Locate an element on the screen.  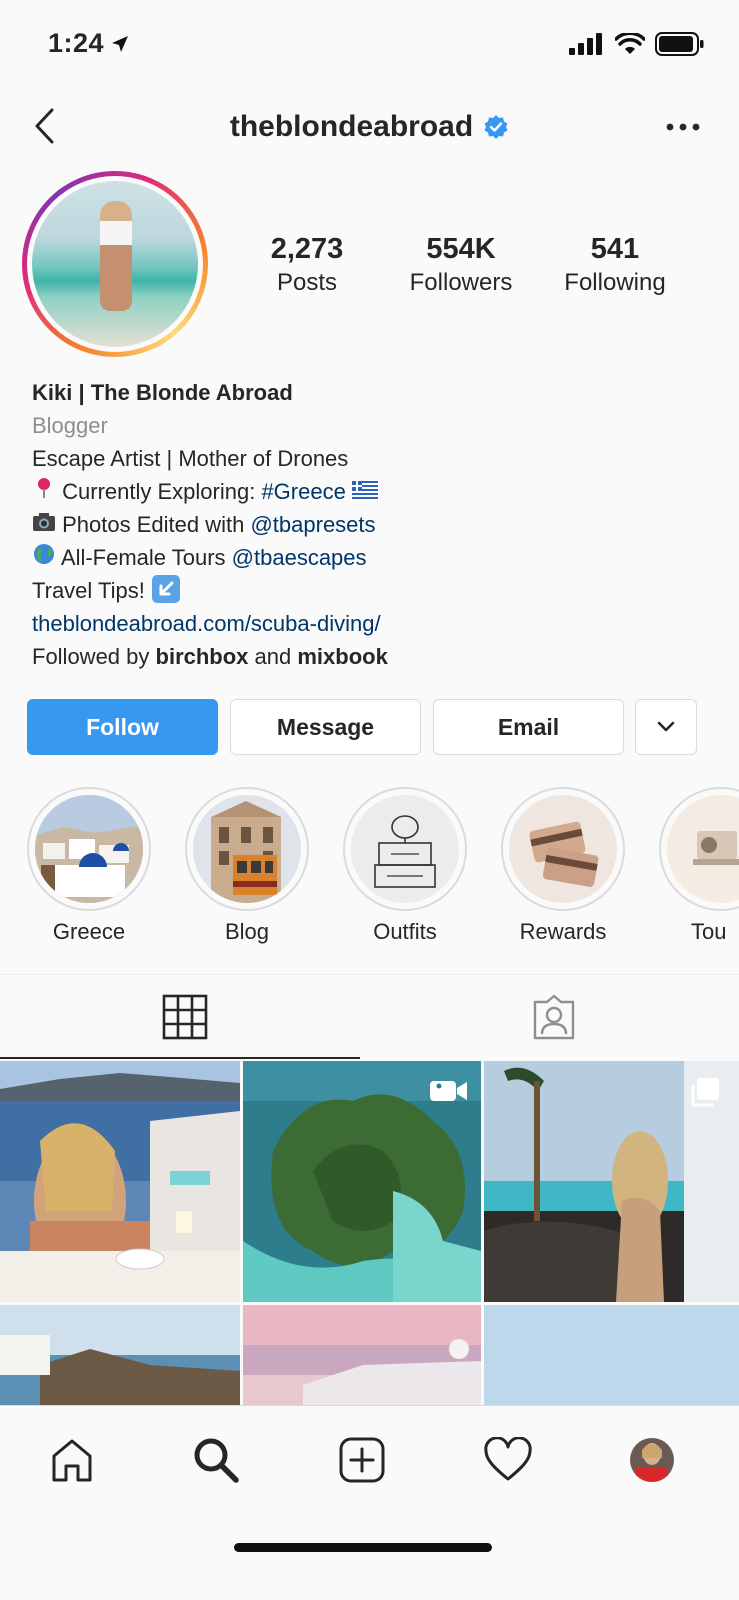
cellular-signal-icon is located at coordinates (585, 44).